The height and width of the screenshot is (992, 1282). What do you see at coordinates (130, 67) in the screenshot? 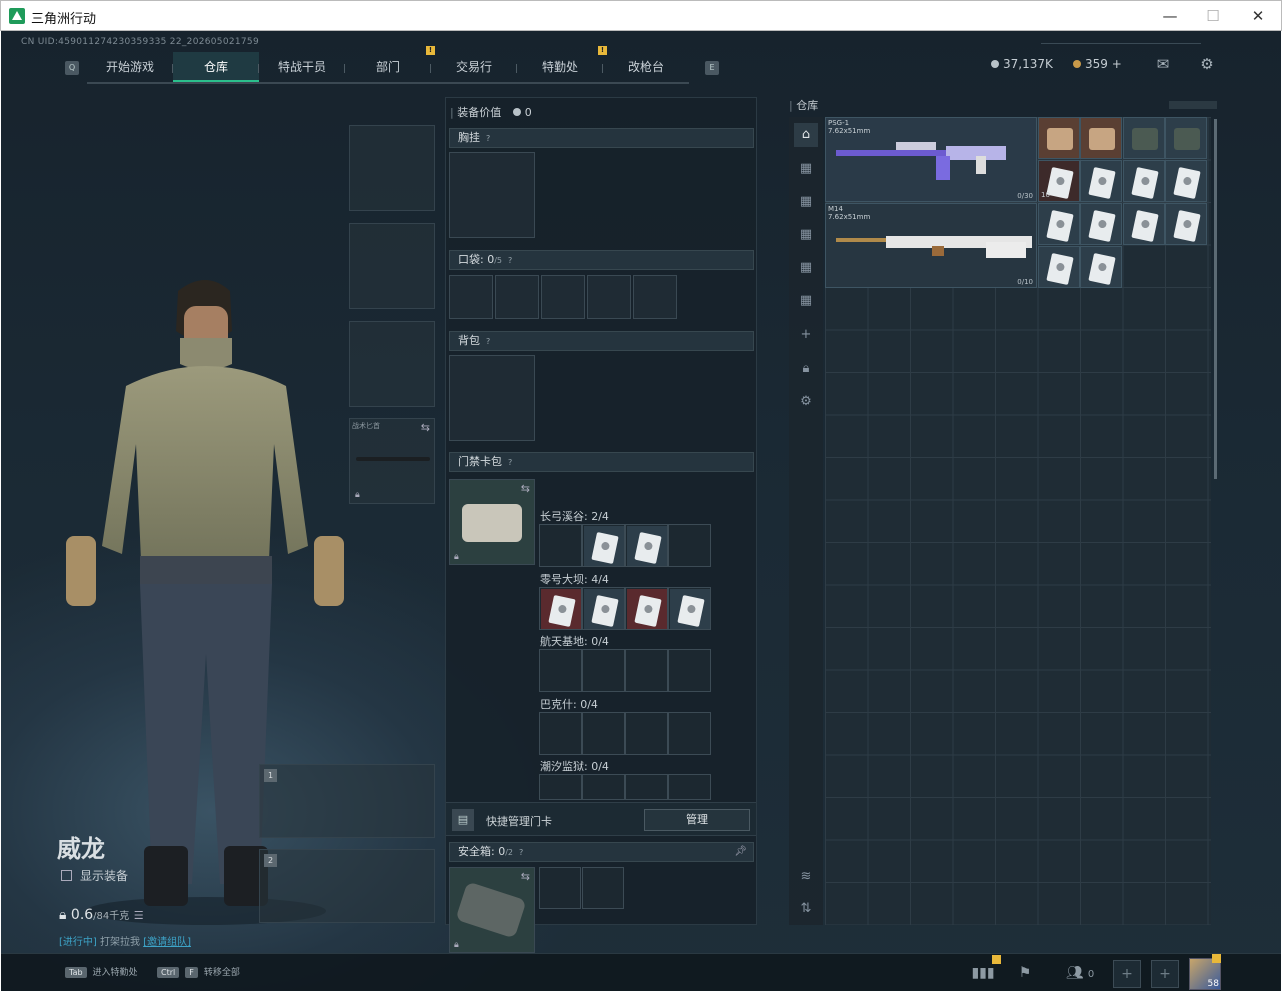
I see `tab-0: 开始游戏` at bounding box center [130, 67].